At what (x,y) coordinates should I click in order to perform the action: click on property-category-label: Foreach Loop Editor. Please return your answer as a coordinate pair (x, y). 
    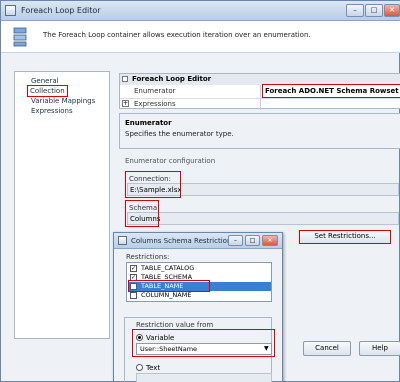
    Looking at the image, I should click on (172, 79).